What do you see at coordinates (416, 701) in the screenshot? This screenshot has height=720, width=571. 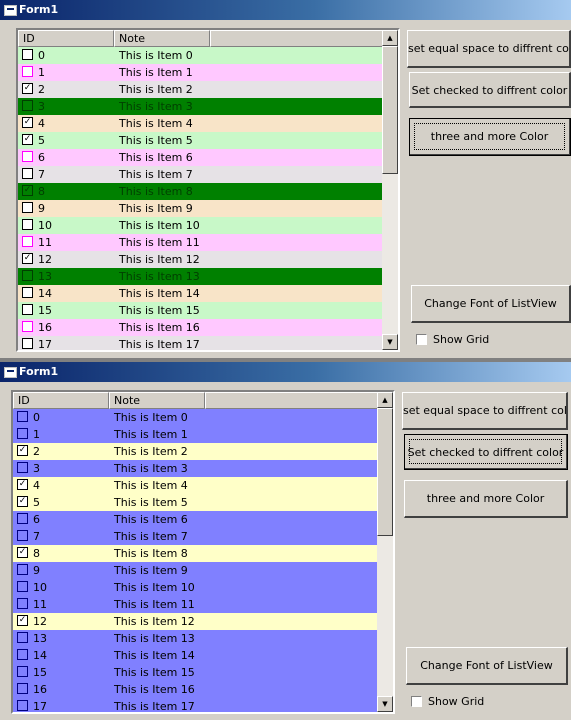 I see `checkbox-box` at bounding box center [416, 701].